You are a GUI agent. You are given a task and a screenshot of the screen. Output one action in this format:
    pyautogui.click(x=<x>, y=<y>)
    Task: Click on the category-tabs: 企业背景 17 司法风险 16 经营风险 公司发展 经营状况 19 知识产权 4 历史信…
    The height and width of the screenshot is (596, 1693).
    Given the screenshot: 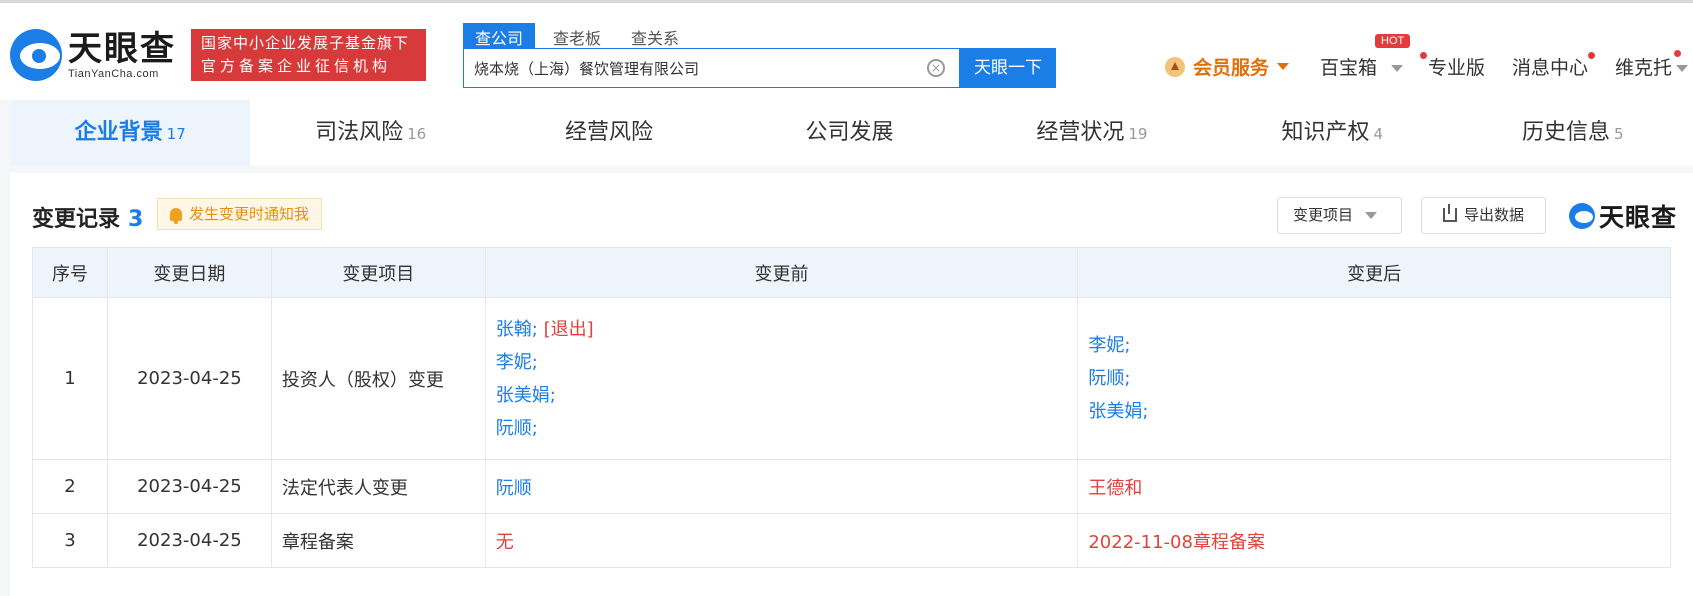 What is the action you would take?
    pyautogui.click(x=851, y=133)
    